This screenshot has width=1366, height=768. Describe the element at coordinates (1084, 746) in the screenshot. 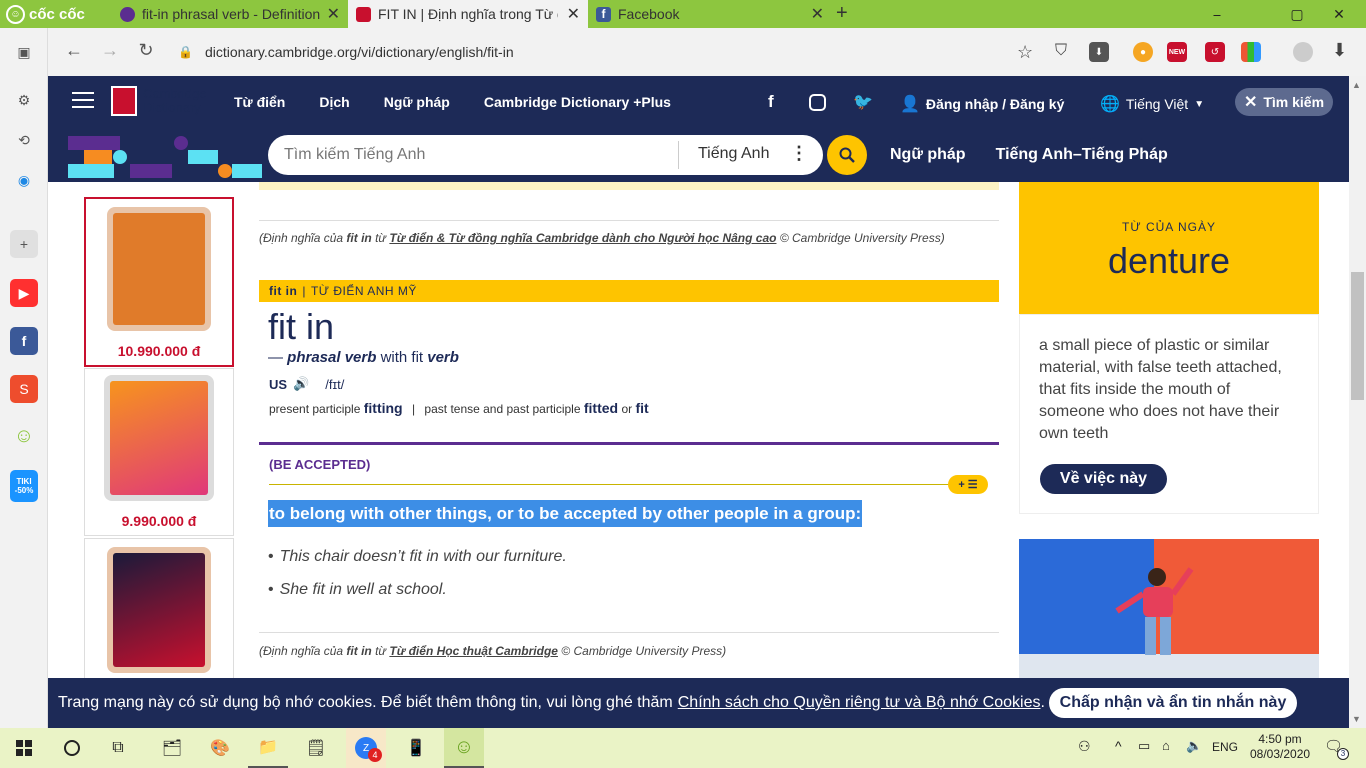

I see `people-icon: ⚇` at that location.